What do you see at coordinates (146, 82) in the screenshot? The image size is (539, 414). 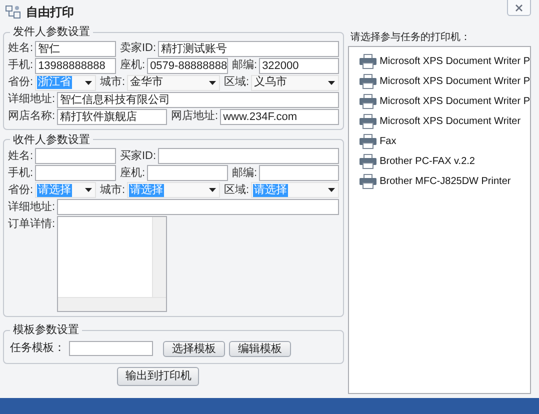 I see `dropdown-value: 金华市` at bounding box center [146, 82].